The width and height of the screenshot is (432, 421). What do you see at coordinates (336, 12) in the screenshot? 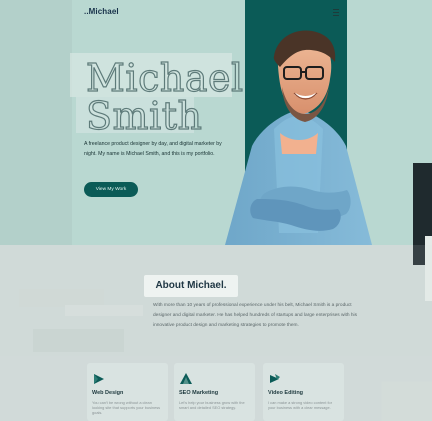
I see `menu-icon` at bounding box center [336, 12].